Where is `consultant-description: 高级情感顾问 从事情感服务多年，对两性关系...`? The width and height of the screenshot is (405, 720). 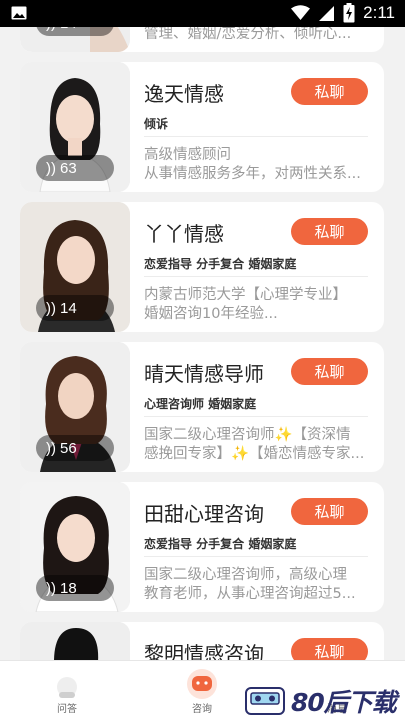
consultant-description: 高级情感顾问 从事情感服务多年，对两性关系... is located at coordinates (252, 164).